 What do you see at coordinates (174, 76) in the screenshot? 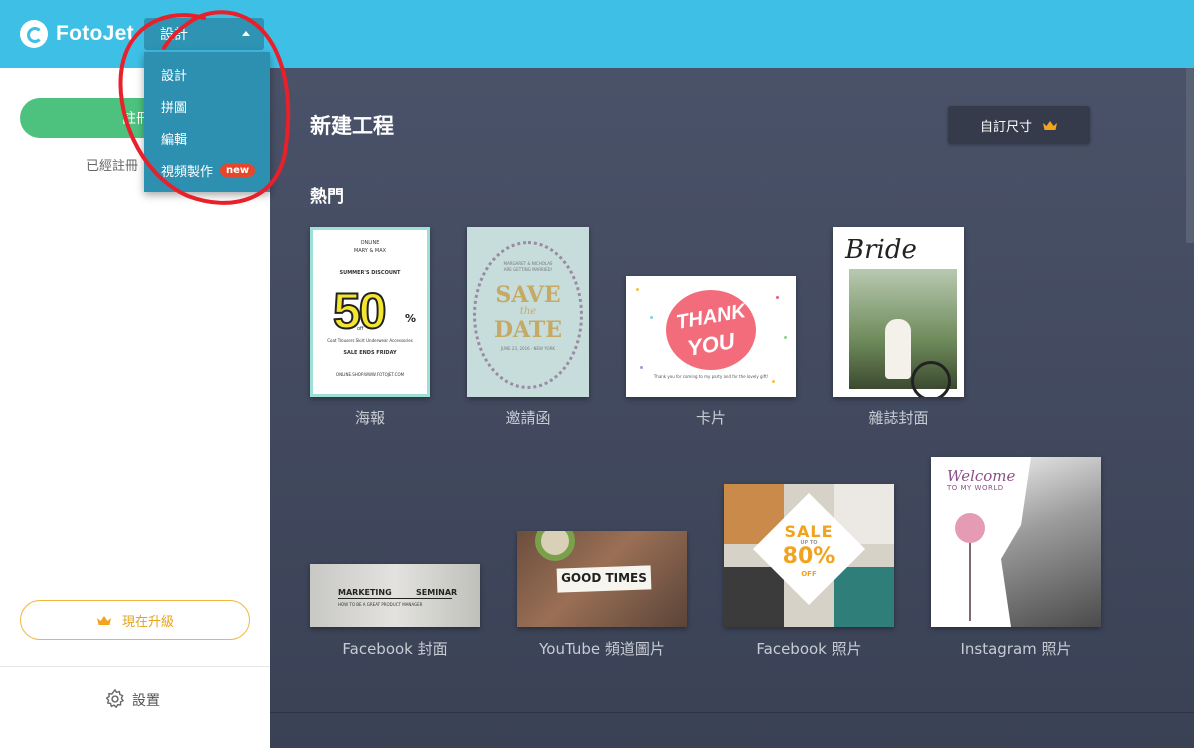
I see `dropdown-item-label: 設計` at bounding box center [174, 76].